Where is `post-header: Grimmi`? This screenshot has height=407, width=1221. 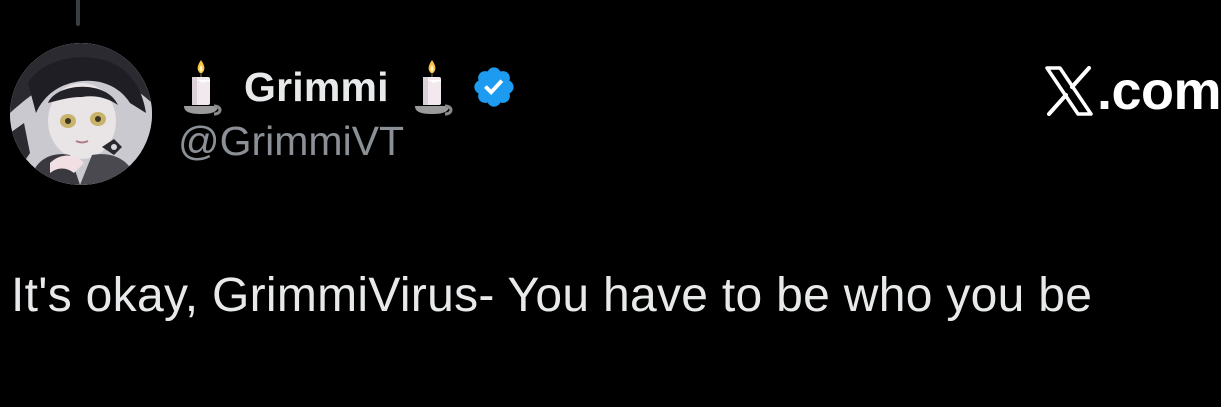
post-header: Grimmi is located at coordinates (347, 87).